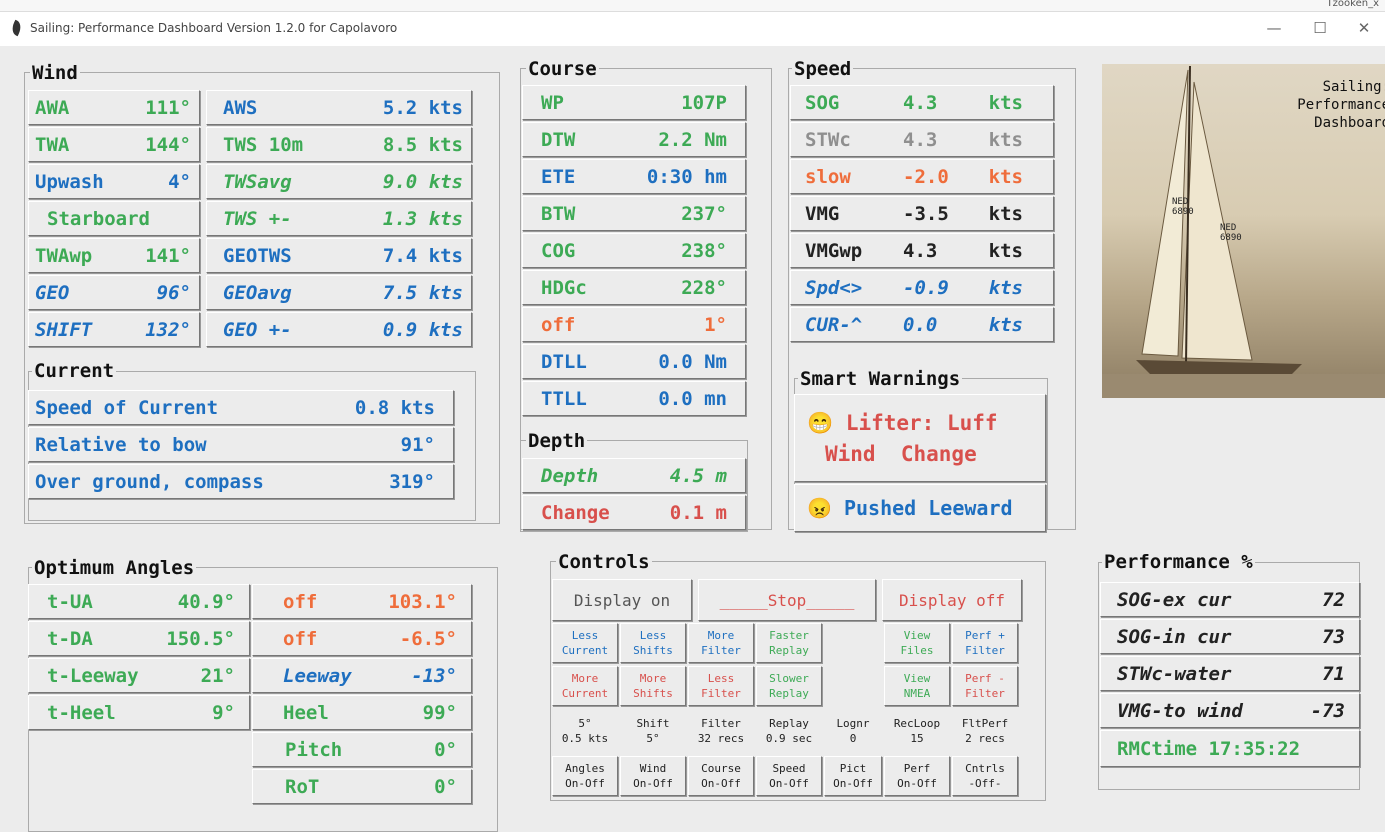 The width and height of the screenshot is (1385, 832). What do you see at coordinates (634, 287) in the screenshot?
I see `course-cell-5: HDGc 228°` at bounding box center [634, 287].